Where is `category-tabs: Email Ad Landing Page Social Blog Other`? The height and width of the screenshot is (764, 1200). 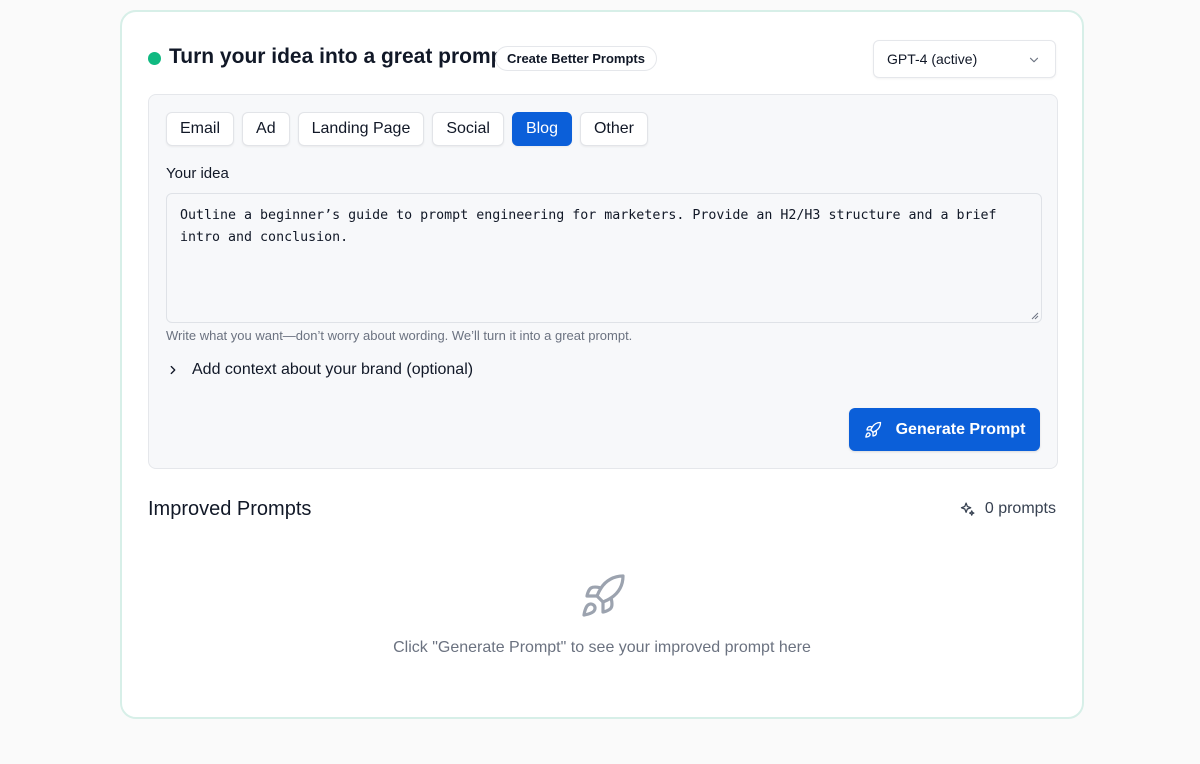 category-tabs: Email Ad Landing Page Social Blog Other is located at coordinates (407, 129).